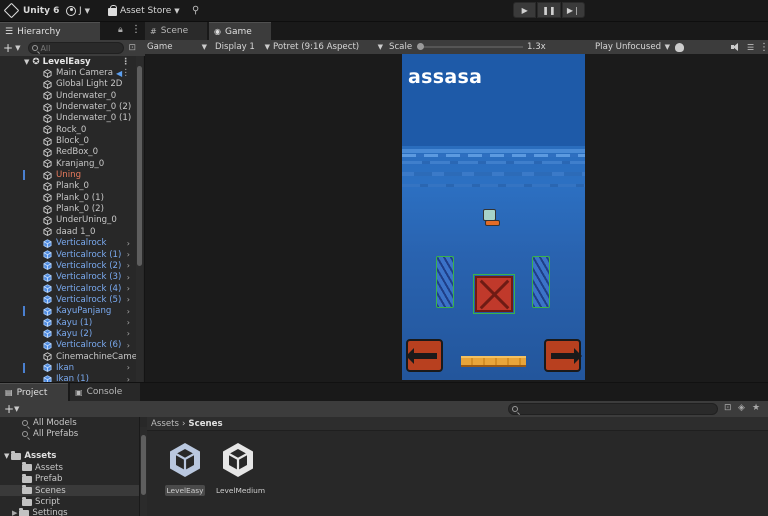 This screenshot has height=516, width=768. I want to click on move-right-button, so click(563, 355).